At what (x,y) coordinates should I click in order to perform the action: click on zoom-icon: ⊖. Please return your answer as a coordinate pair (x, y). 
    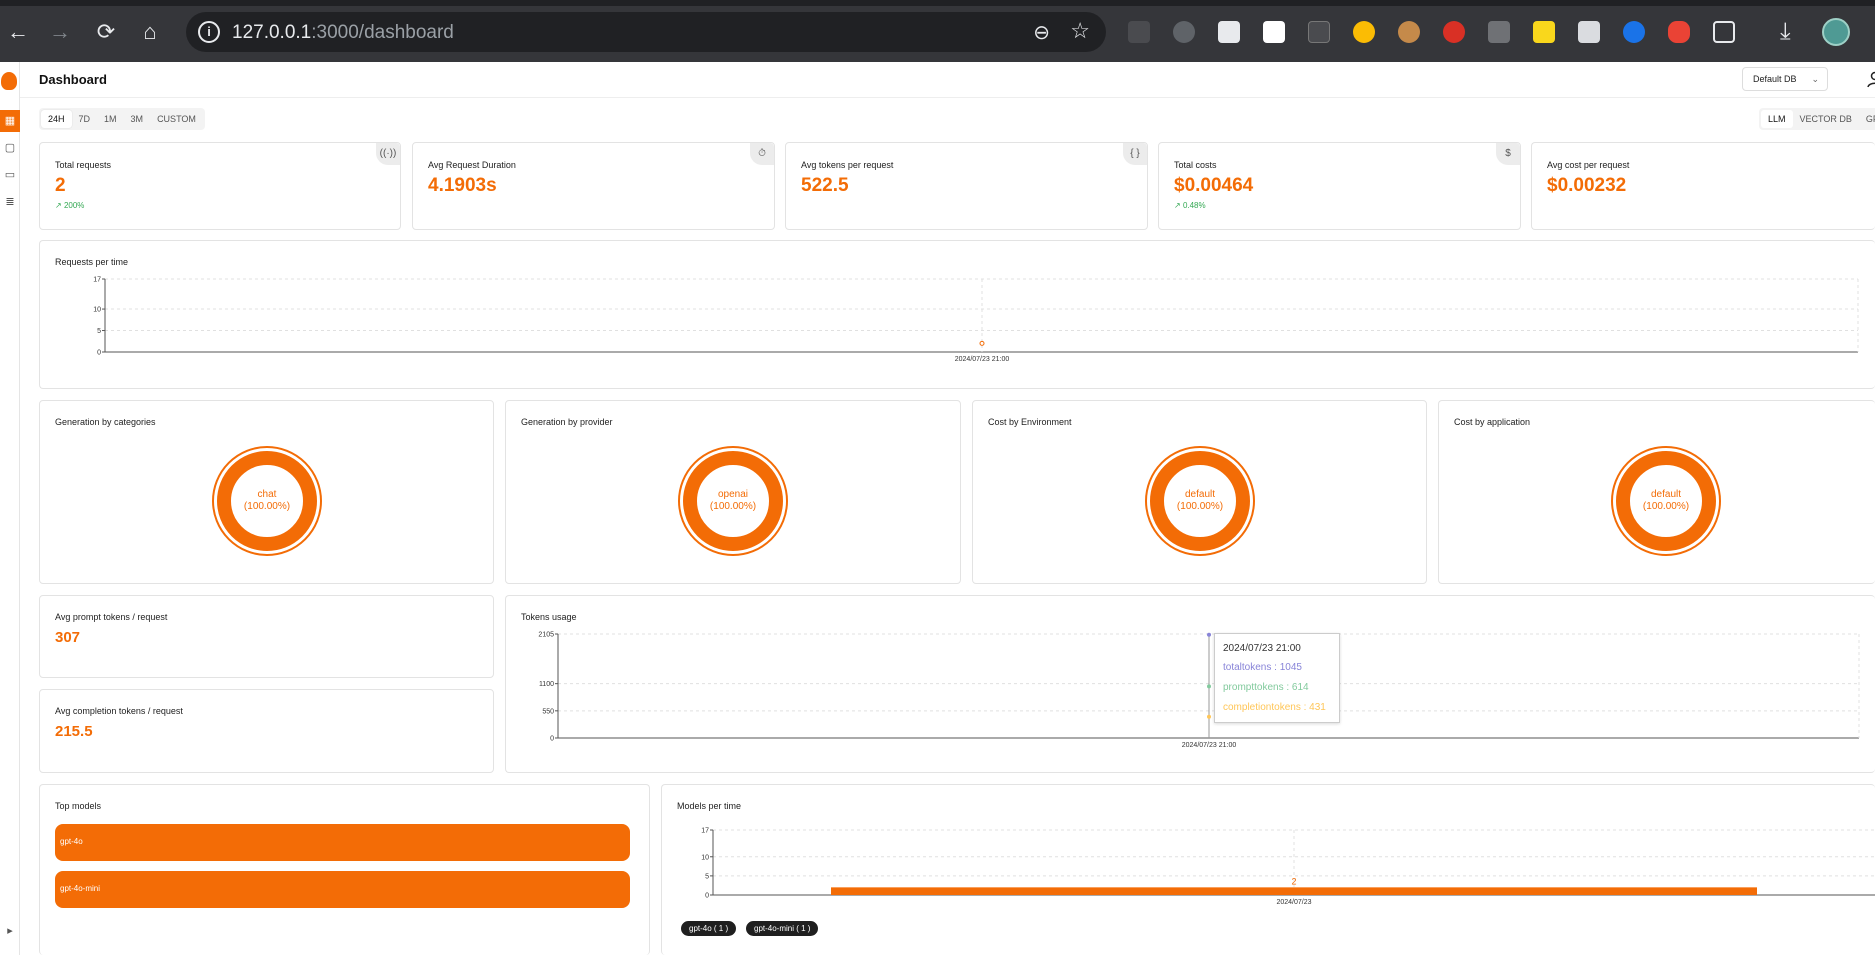
    Looking at the image, I should click on (1041, 32).